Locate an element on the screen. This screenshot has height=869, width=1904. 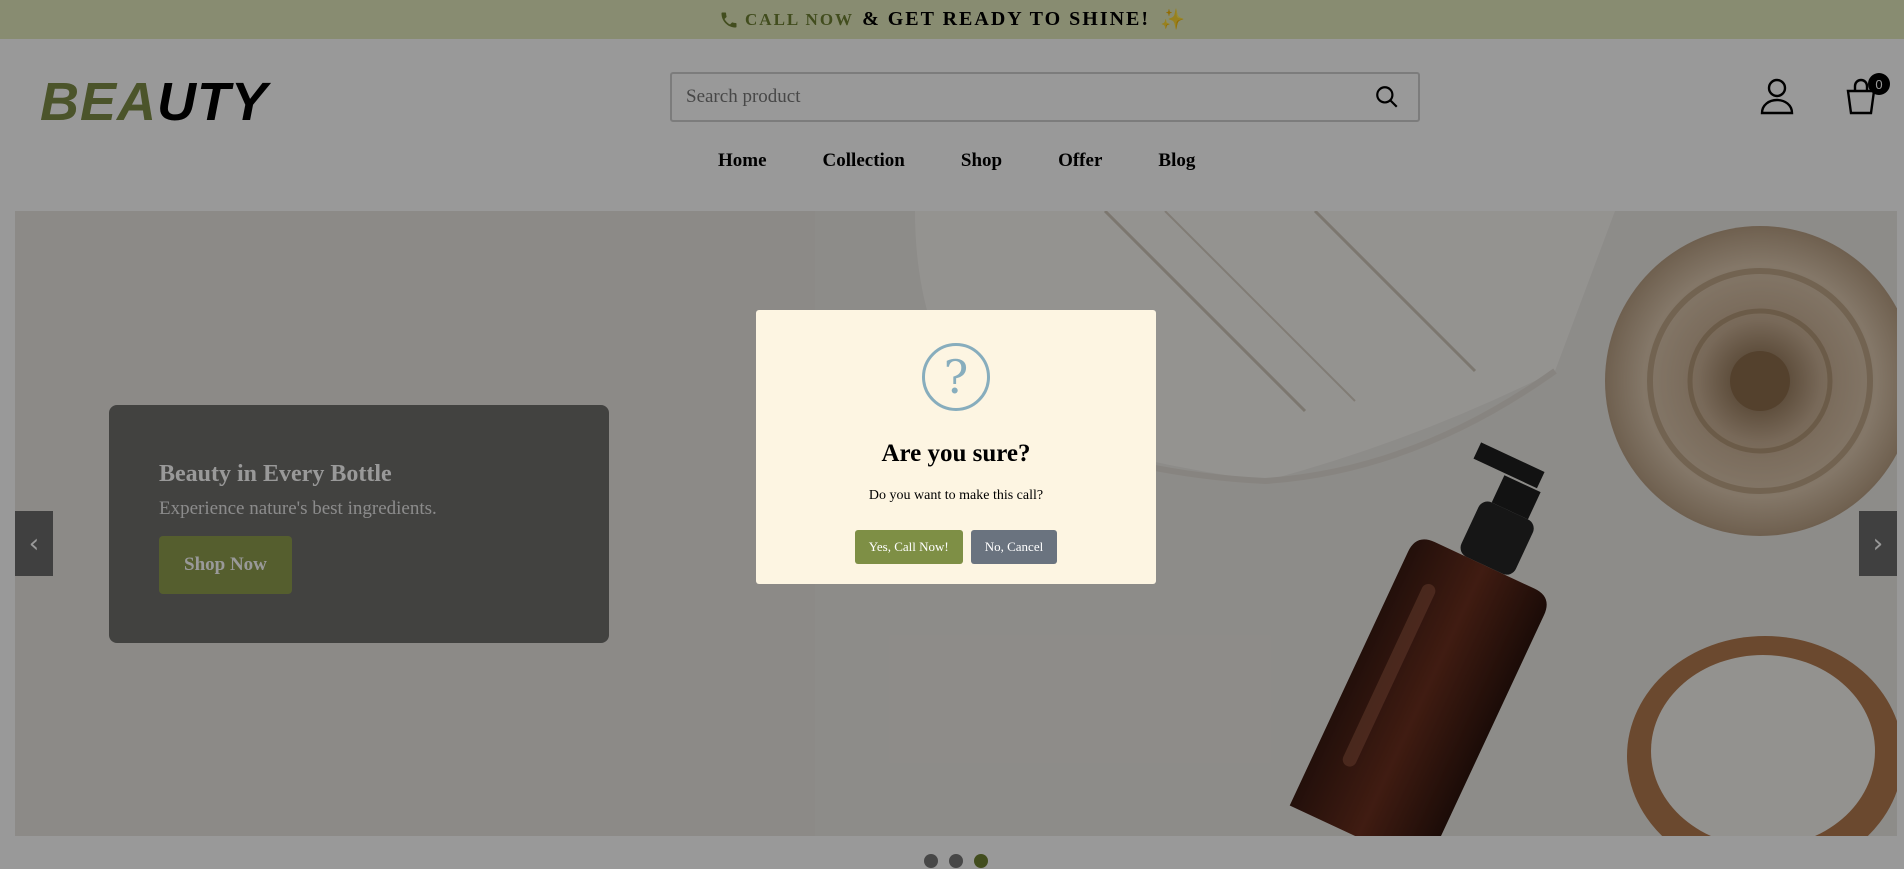
dialog-actions: Yes, Call Now! No, Cancel is located at coordinates (956, 547).